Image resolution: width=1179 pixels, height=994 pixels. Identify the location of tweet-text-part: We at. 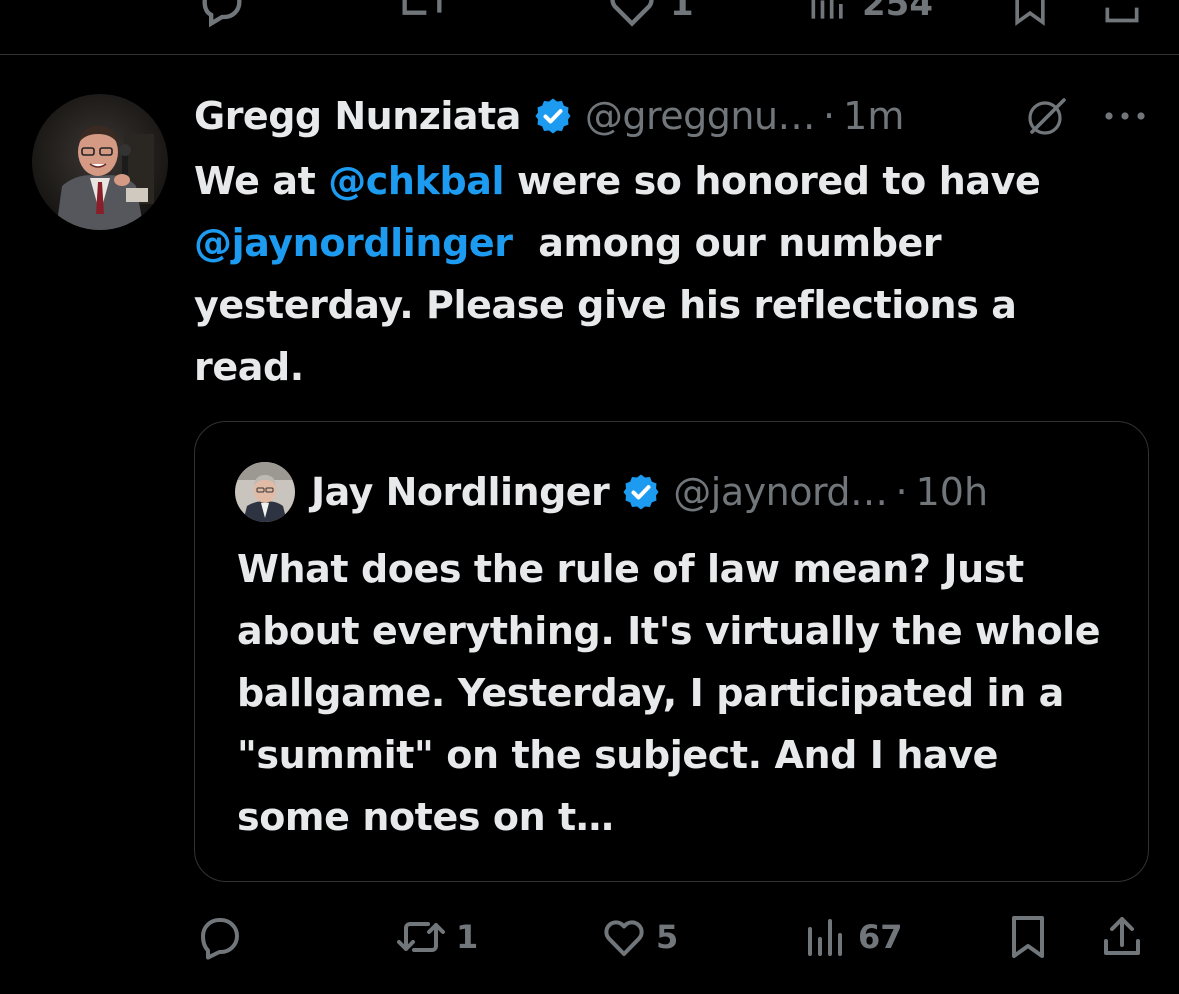
(261, 181).